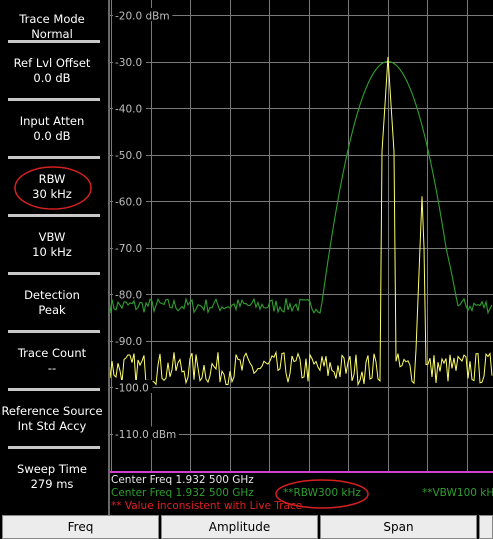 This screenshot has width=493, height=539. What do you see at coordinates (52, 484) in the screenshot?
I see `softkey-value: 279 ms` at bounding box center [52, 484].